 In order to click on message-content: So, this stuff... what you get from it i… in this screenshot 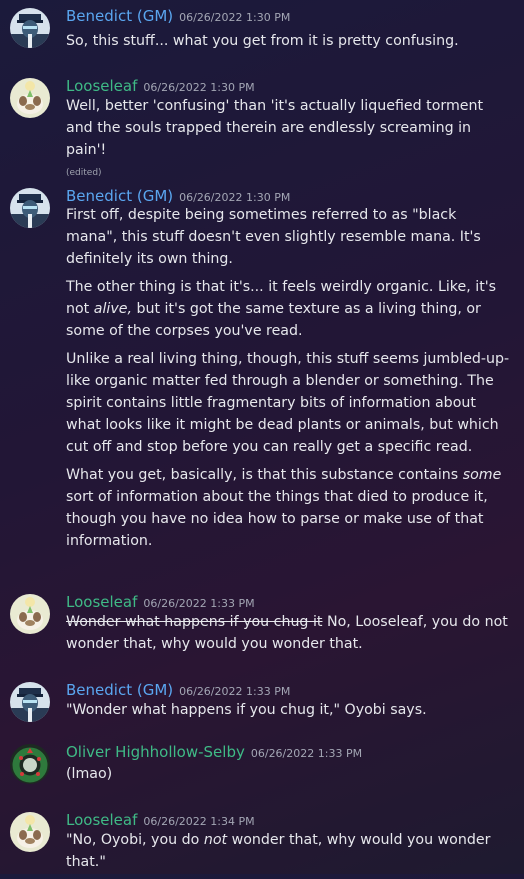, I will do `click(289, 44)`.